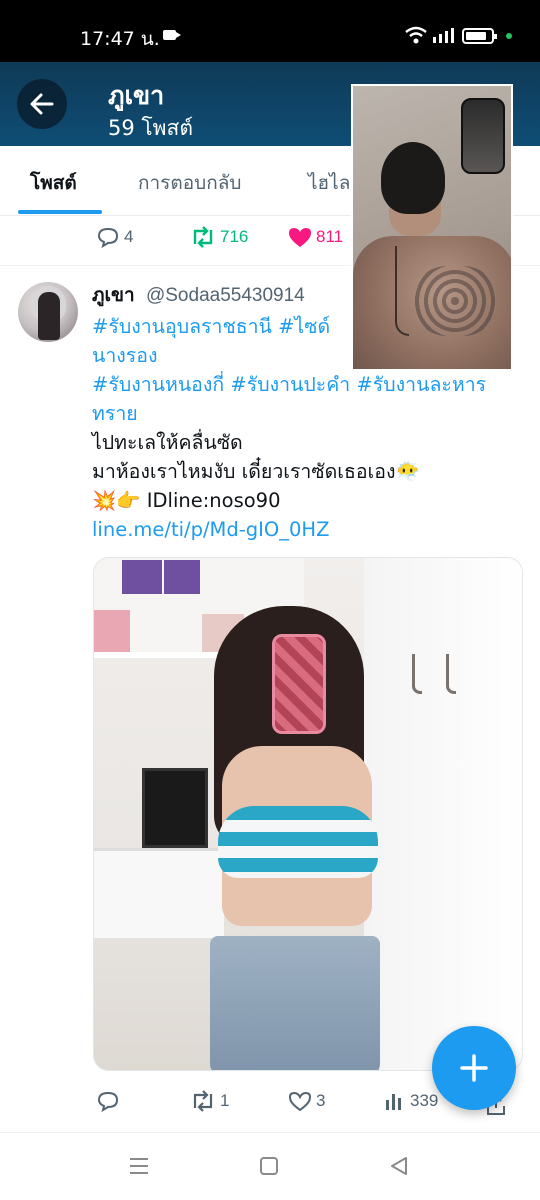  I want to click on back-icon, so click(399, 1166).